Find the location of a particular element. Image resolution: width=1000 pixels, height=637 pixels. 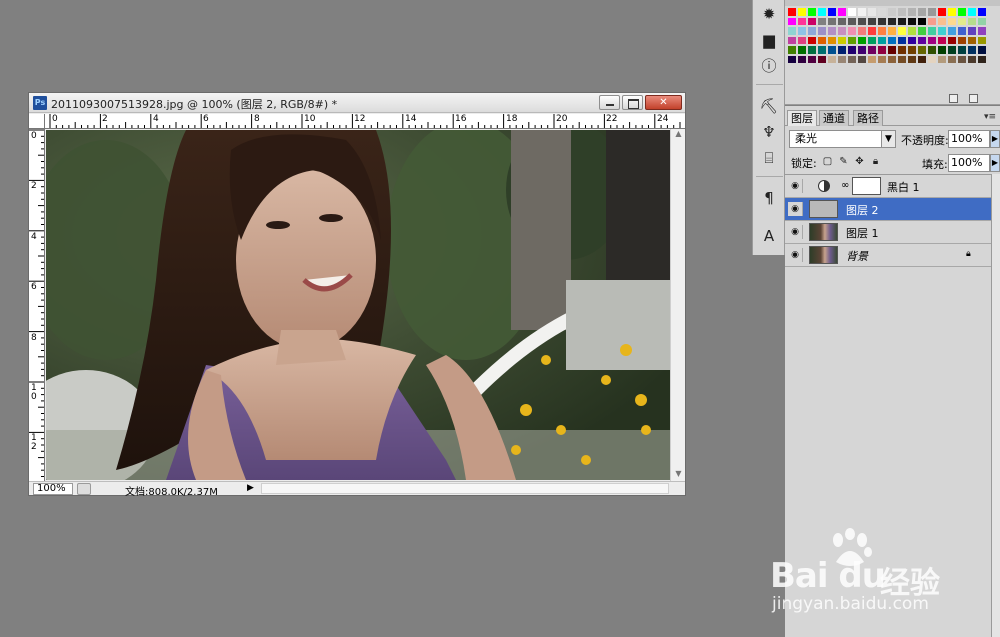

layer-row: ◉ ∞ 黑白 1 is located at coordinates (888, 186).